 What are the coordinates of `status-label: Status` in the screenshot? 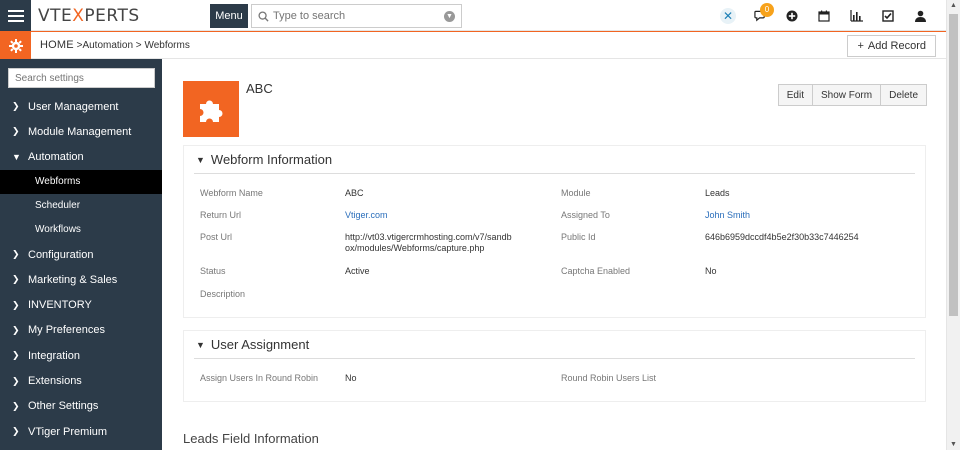 It's located at (213, 271).